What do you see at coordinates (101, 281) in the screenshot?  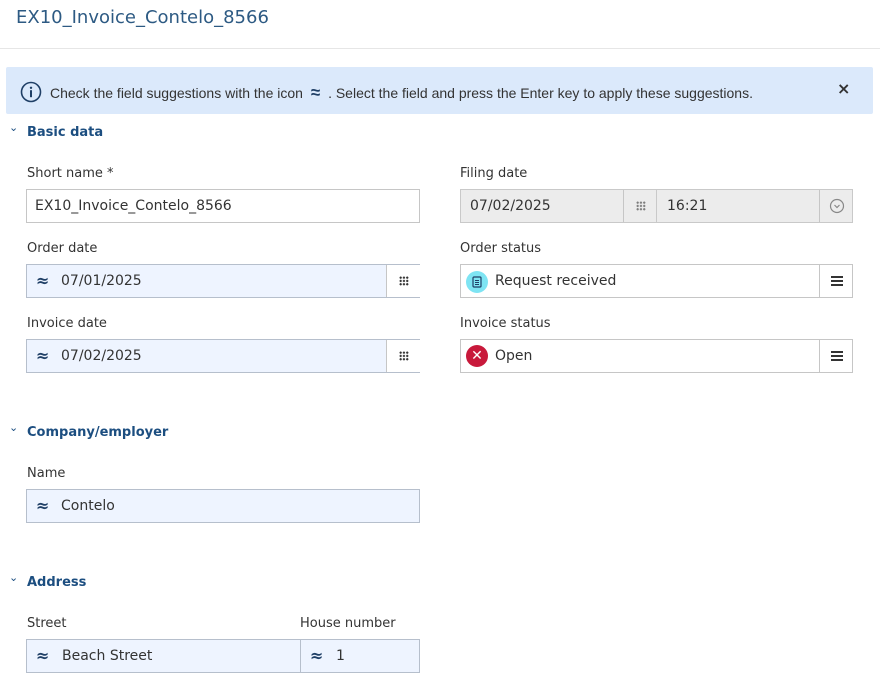 I see `order-date-value: 07/01/2025` at bounding box center [101, 281].